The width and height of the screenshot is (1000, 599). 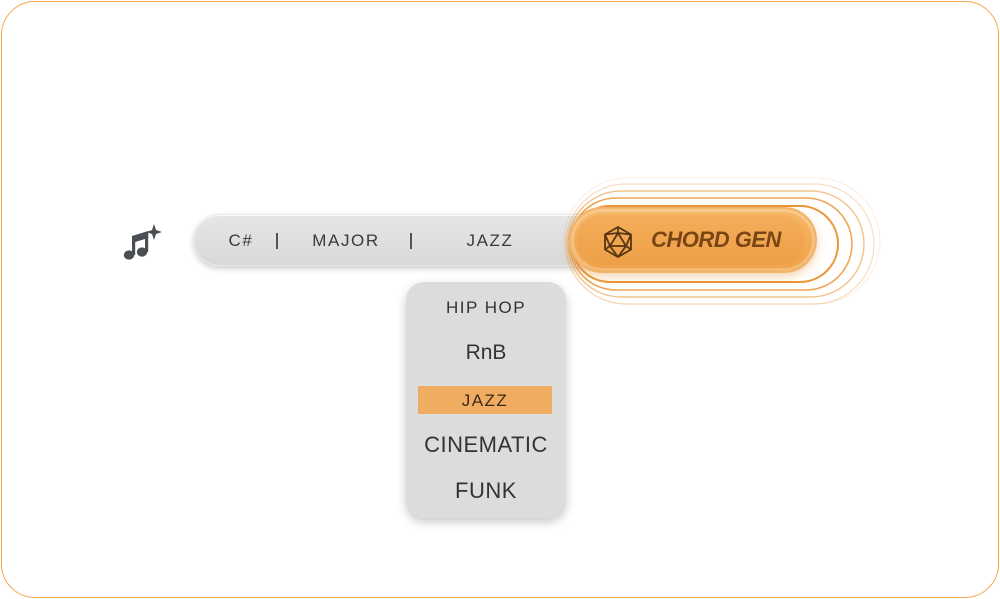 What do you see at coordinates (490, 241) in the screenshot?
I see `genre-selector: JAZZ` at bounding box center [490, 241].